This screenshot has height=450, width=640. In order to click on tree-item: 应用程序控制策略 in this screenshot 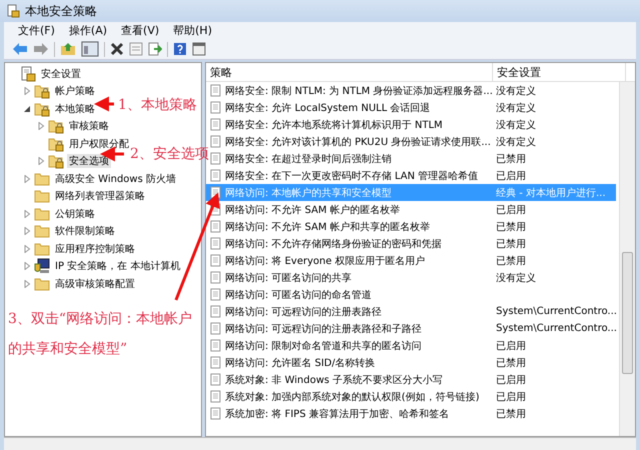, I will do `click(95, 249)`.